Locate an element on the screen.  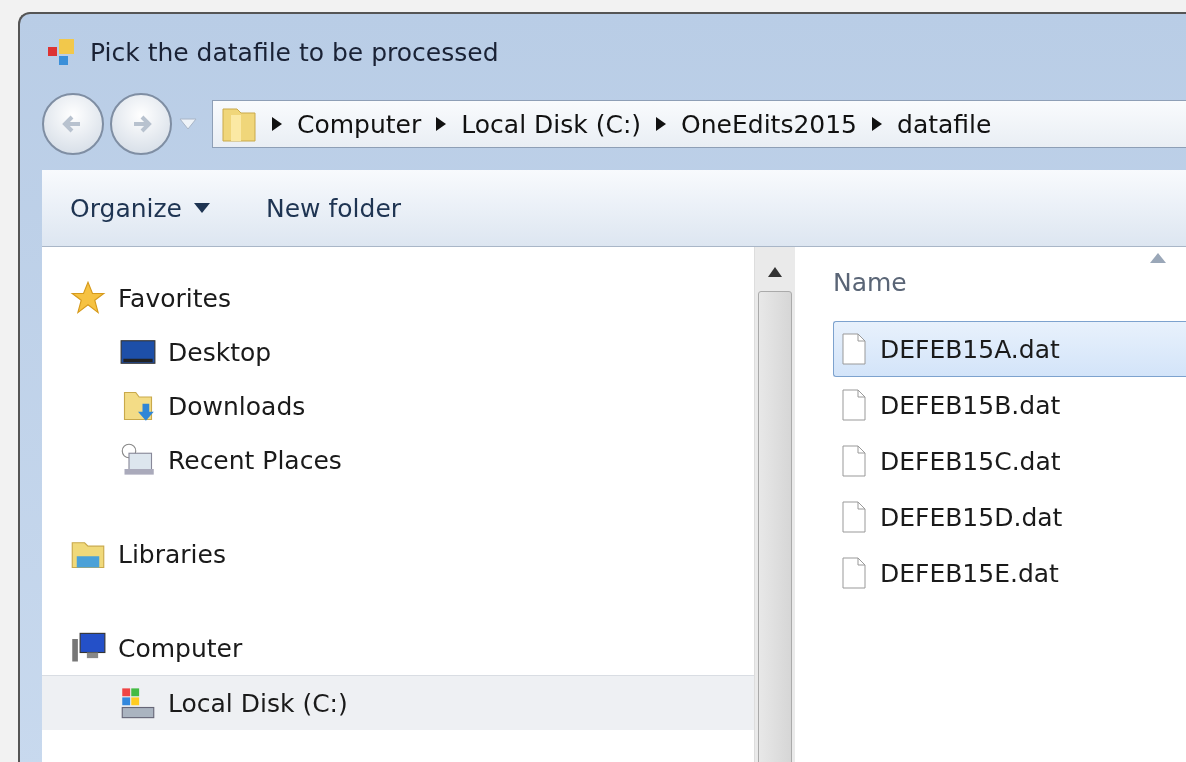
window-title: Pick the datafile to be processed is located at coordinates (294, 52).